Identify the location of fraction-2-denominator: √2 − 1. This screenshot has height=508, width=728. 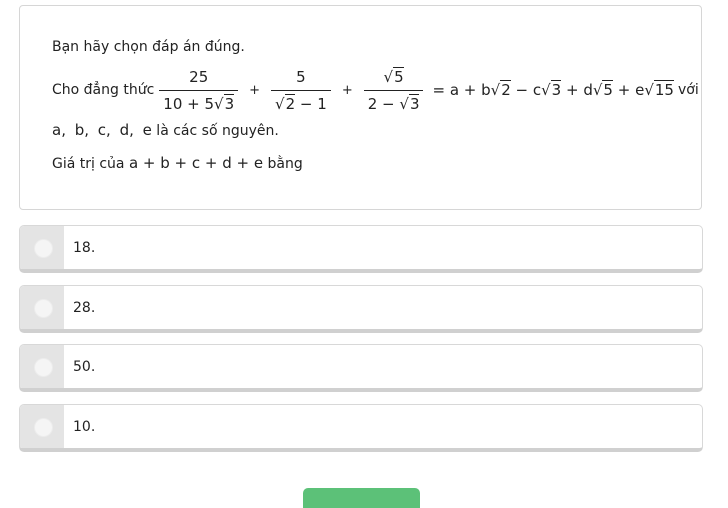
(301, 101).